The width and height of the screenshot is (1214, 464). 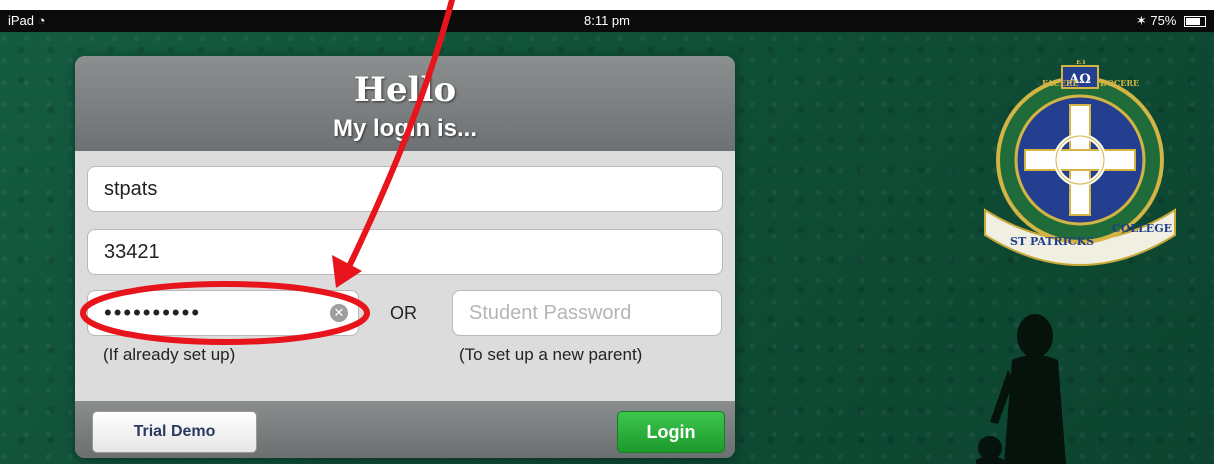 What do you see at coordinates (1052, 241) in the screenshot?
I see `svg-text: ST PATRICKS` at bounding box center [1052, 241].